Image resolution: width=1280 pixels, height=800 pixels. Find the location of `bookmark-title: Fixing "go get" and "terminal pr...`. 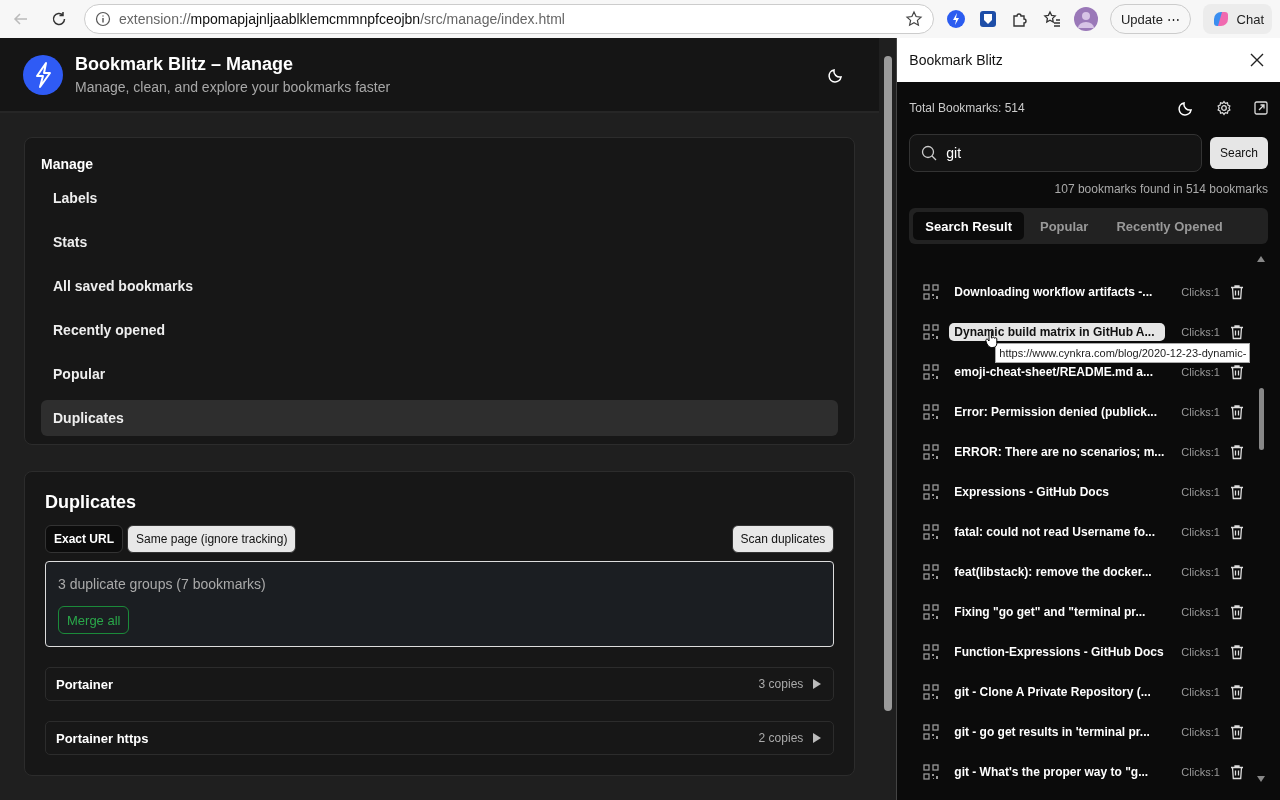

bookmark-title: Fixing "go get" and "terminal pr... is located at coordinates (1057, 612).